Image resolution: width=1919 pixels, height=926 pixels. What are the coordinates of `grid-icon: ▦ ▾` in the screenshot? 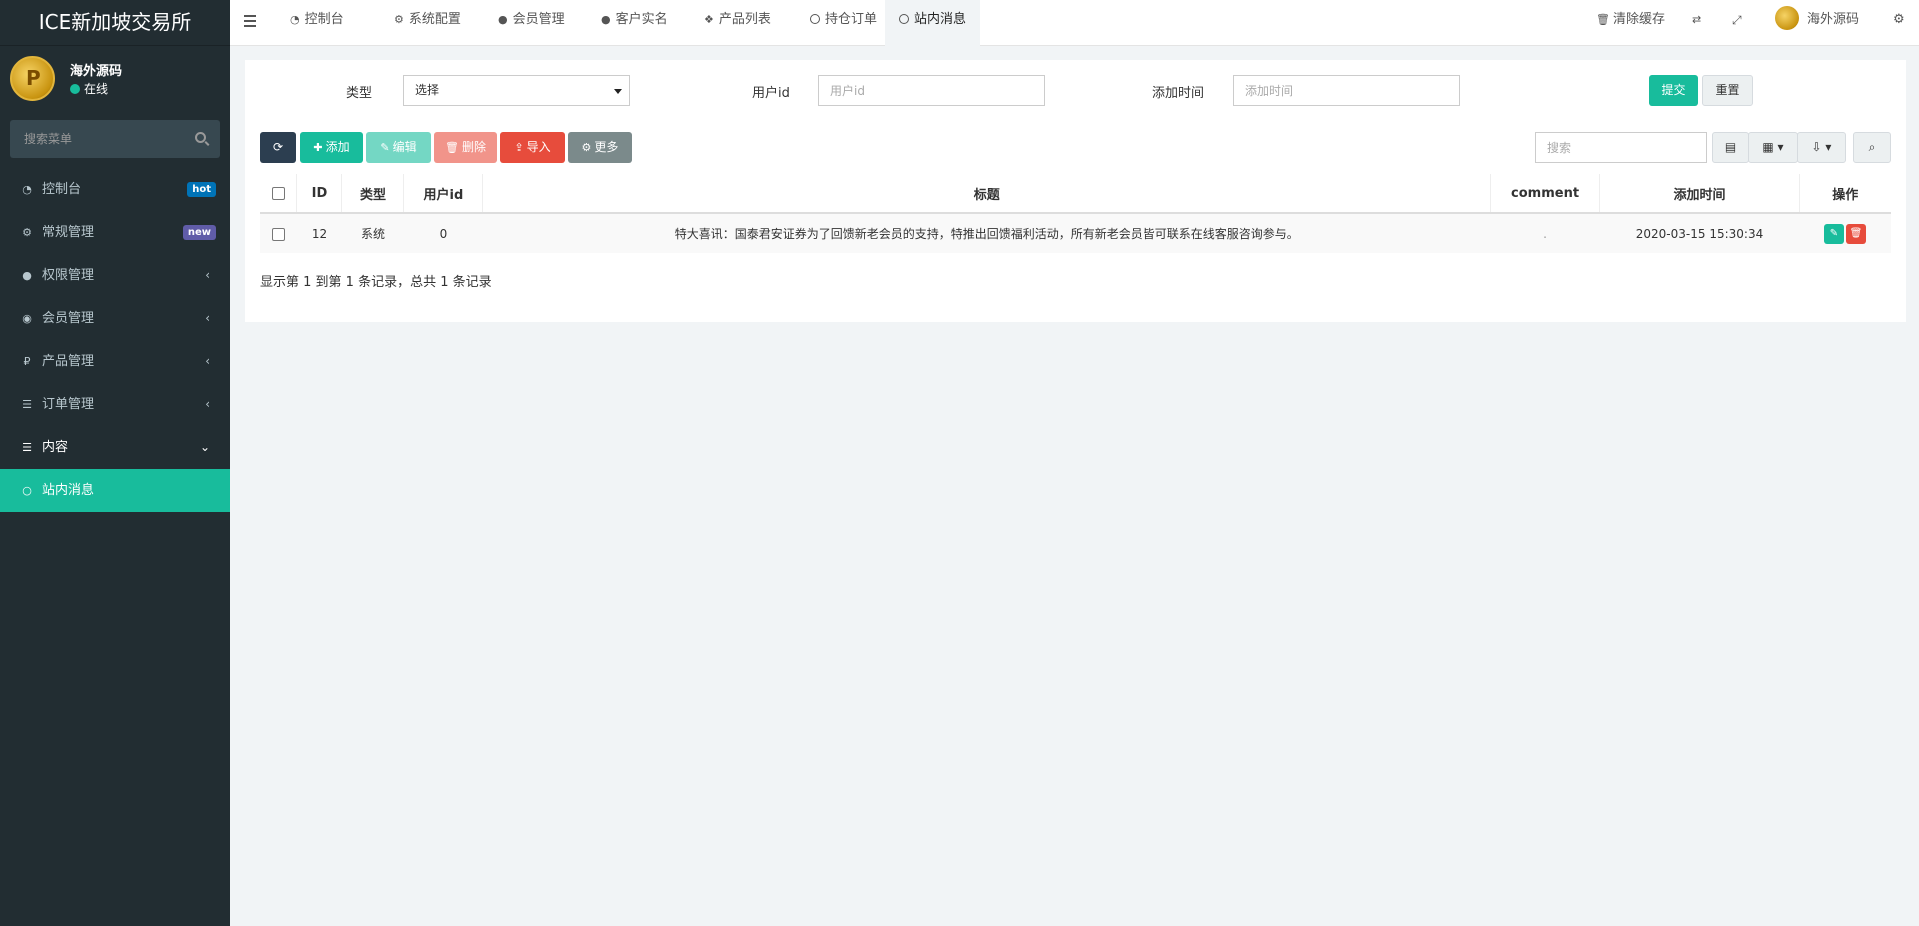 It's located at (1773, 147).